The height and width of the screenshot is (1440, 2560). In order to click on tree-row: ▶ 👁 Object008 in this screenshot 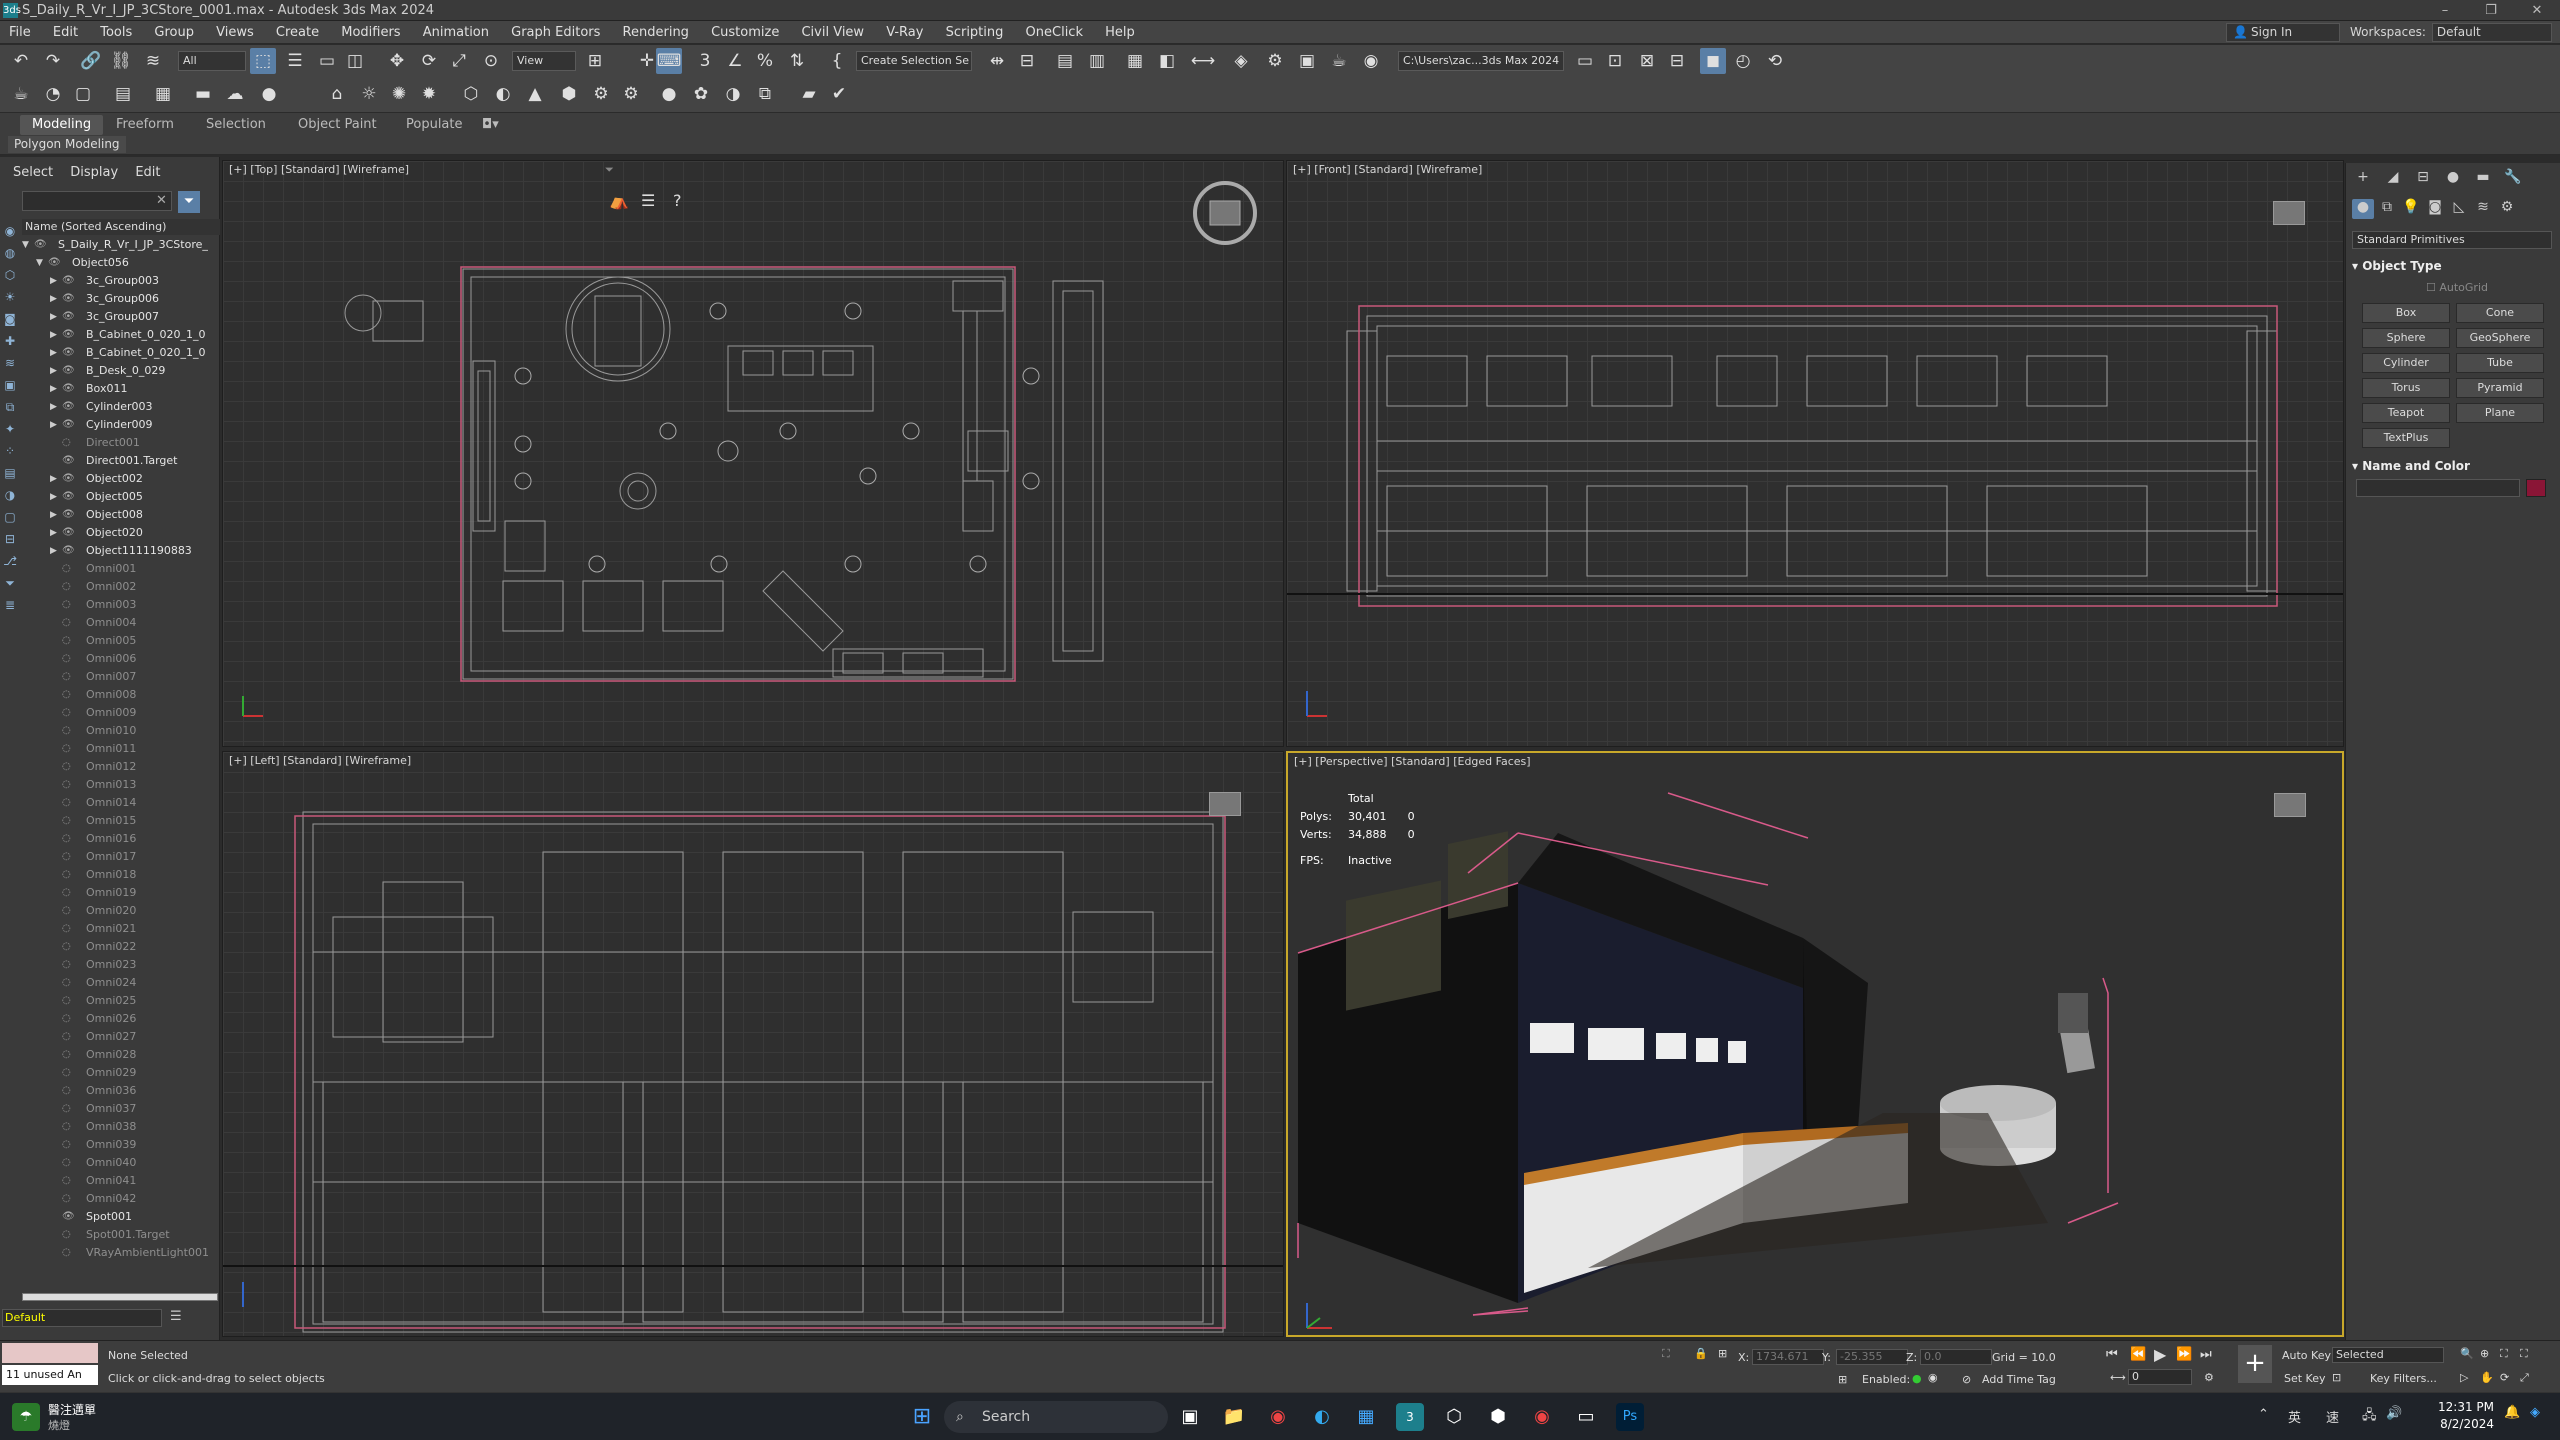, I will do `click(121, 515)`.